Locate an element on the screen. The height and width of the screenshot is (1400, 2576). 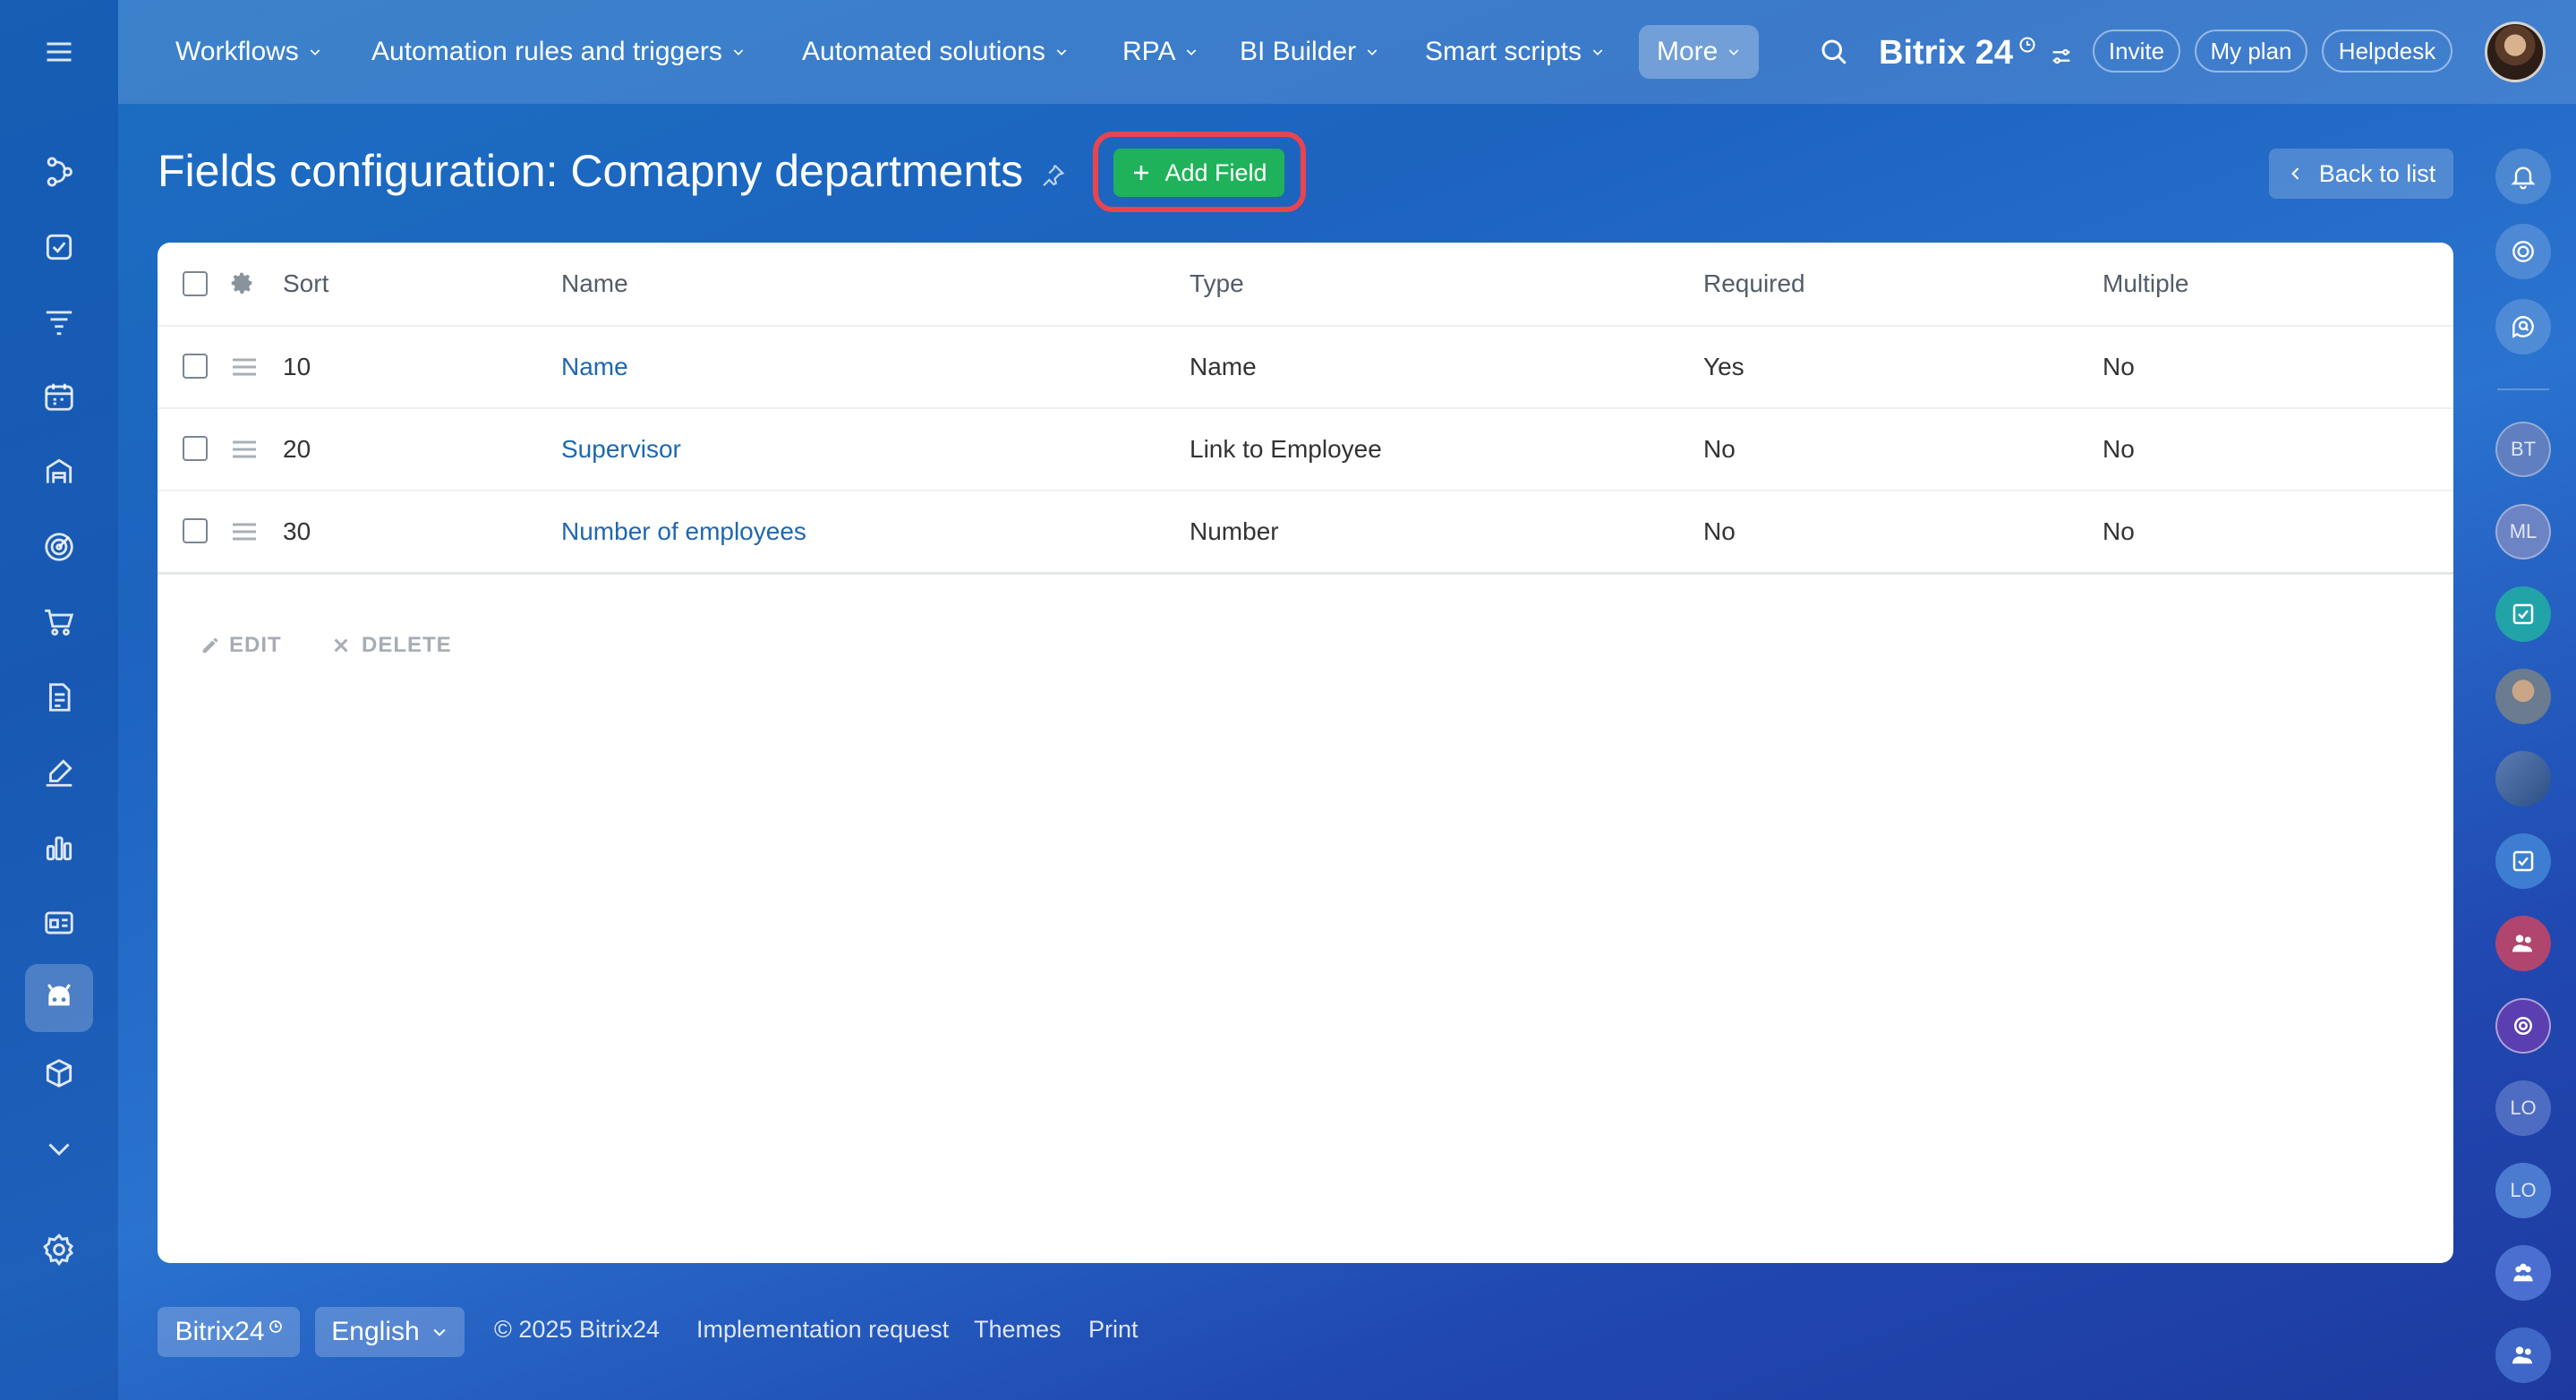
pin-icon is located at coordinates (1052, 175).